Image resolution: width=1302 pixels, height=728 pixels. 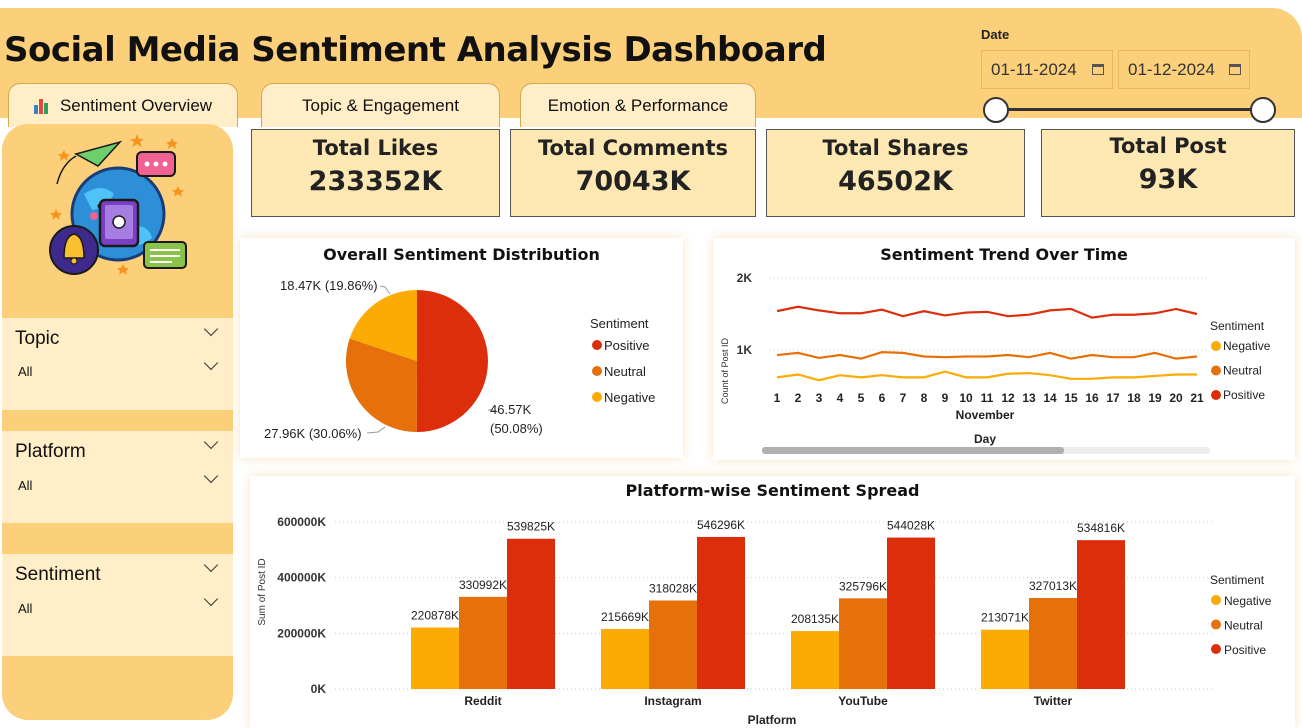 I want to click on bar-data-label: 327013K, so click(x=1053, y=586).